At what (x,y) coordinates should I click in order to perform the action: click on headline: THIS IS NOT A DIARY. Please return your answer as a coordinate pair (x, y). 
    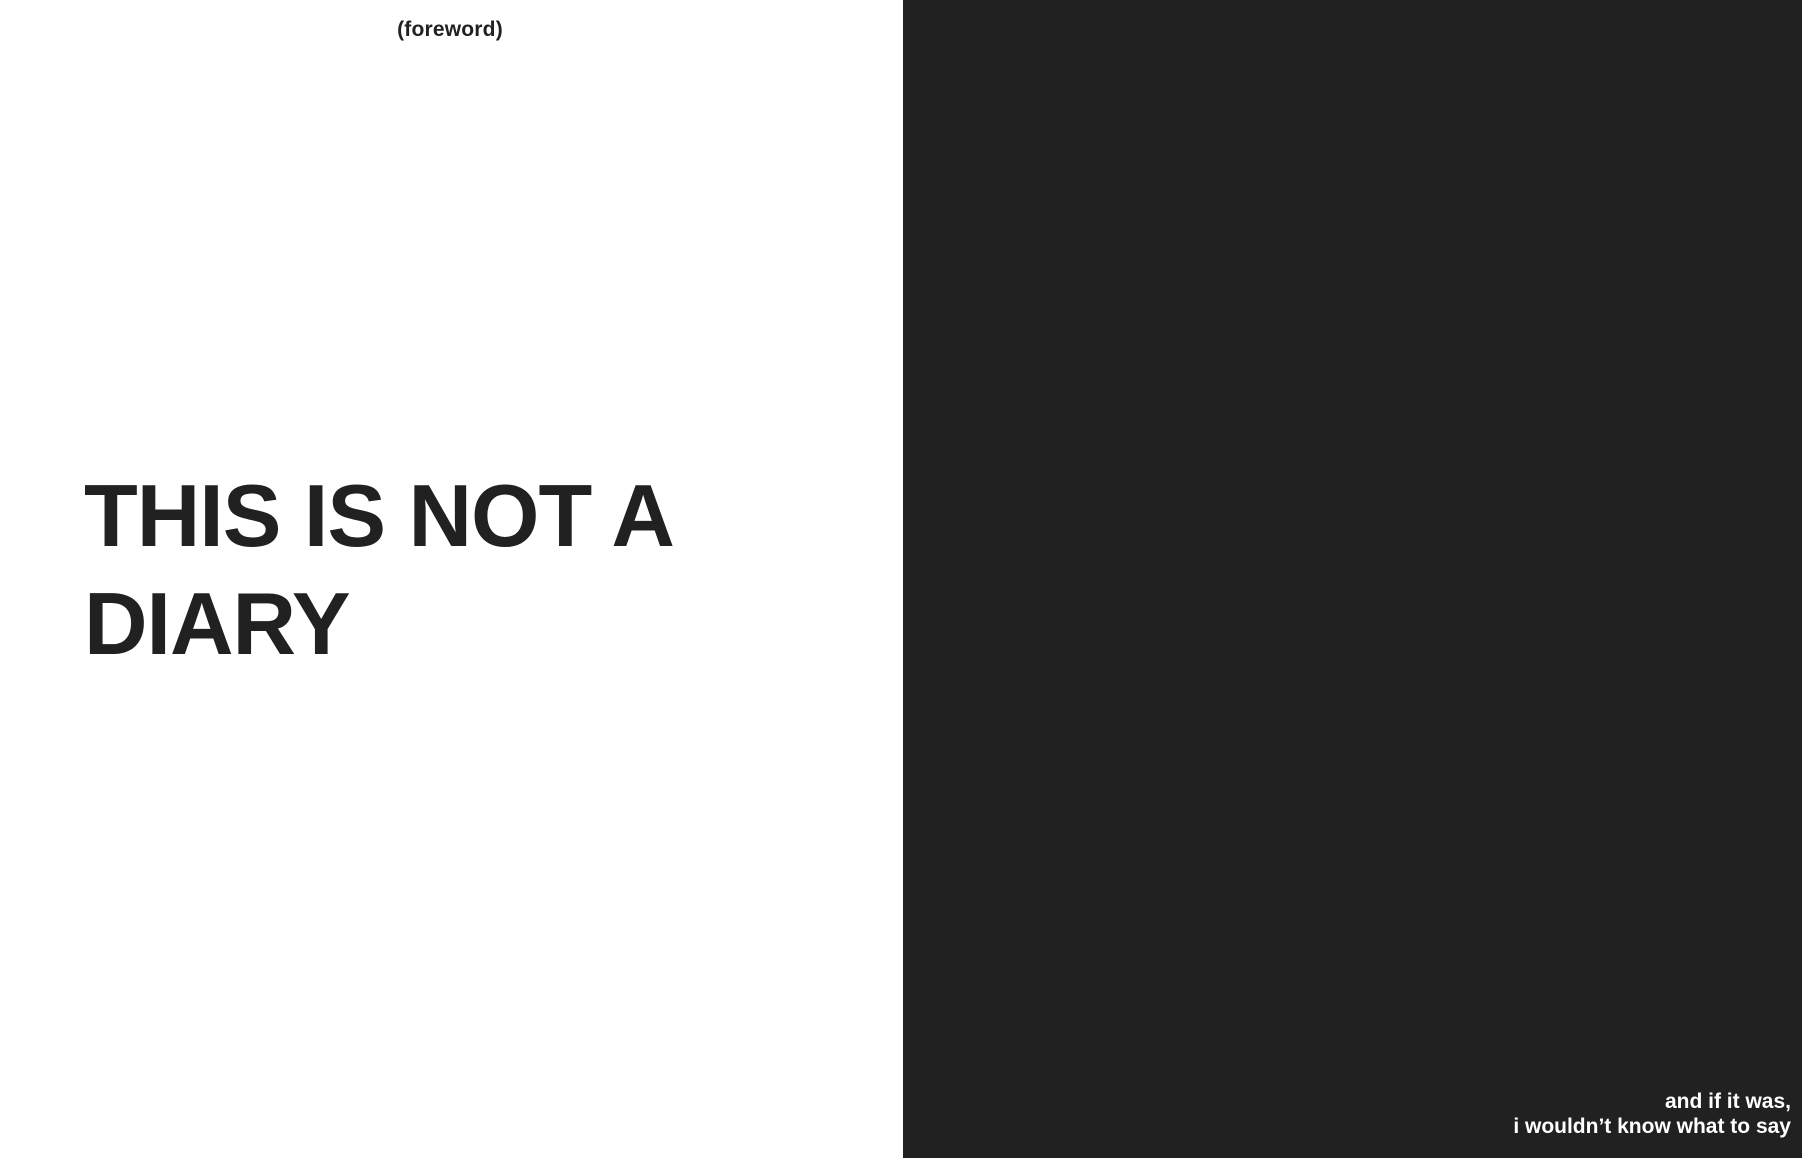
    Looking at the image, I should click on (464, 570).